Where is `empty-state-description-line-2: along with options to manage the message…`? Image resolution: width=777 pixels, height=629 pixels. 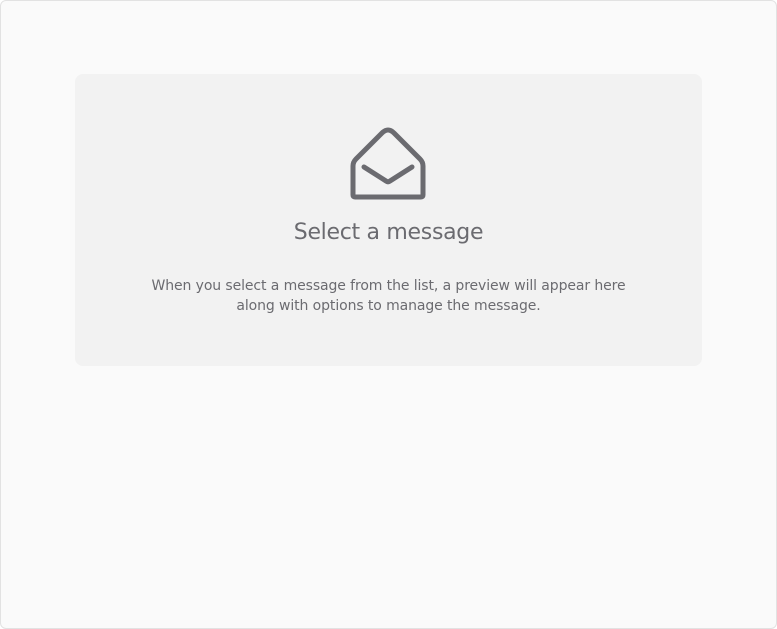
empty-state-description-line-2: along with options to manage the message… is located at coordinates (388, 306).